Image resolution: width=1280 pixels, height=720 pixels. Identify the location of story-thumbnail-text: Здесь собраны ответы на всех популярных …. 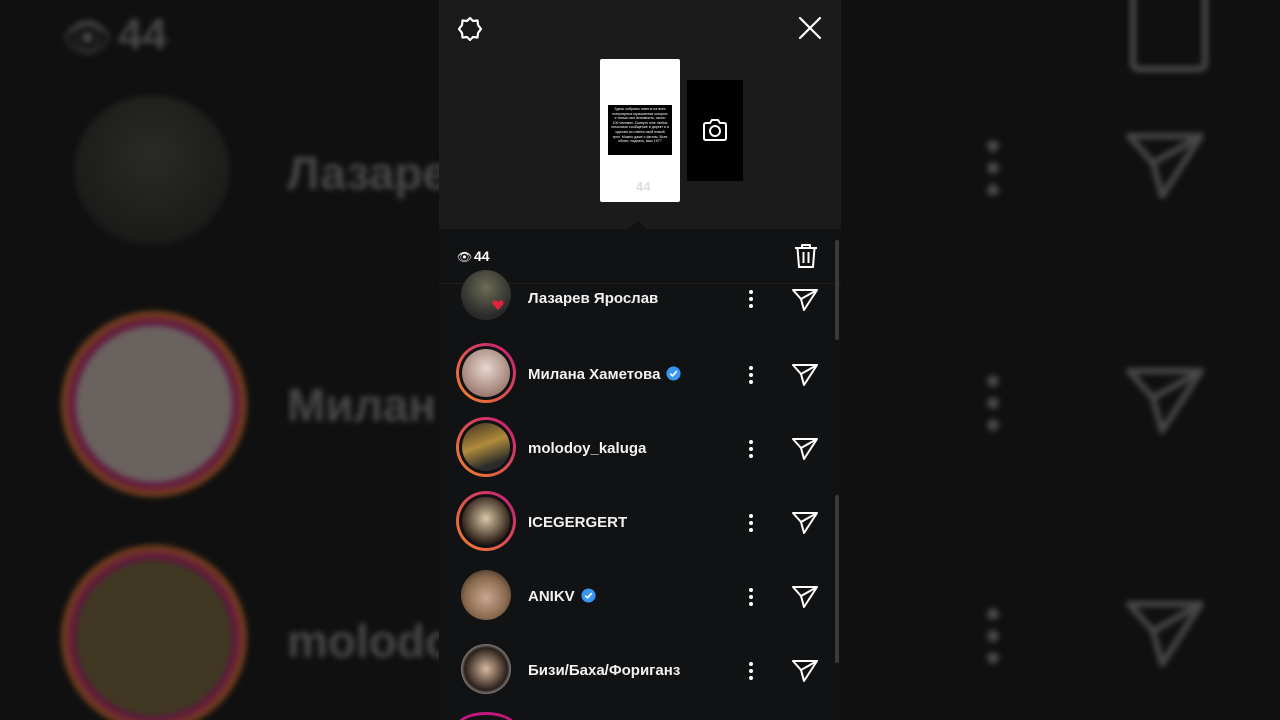
(640, 130).